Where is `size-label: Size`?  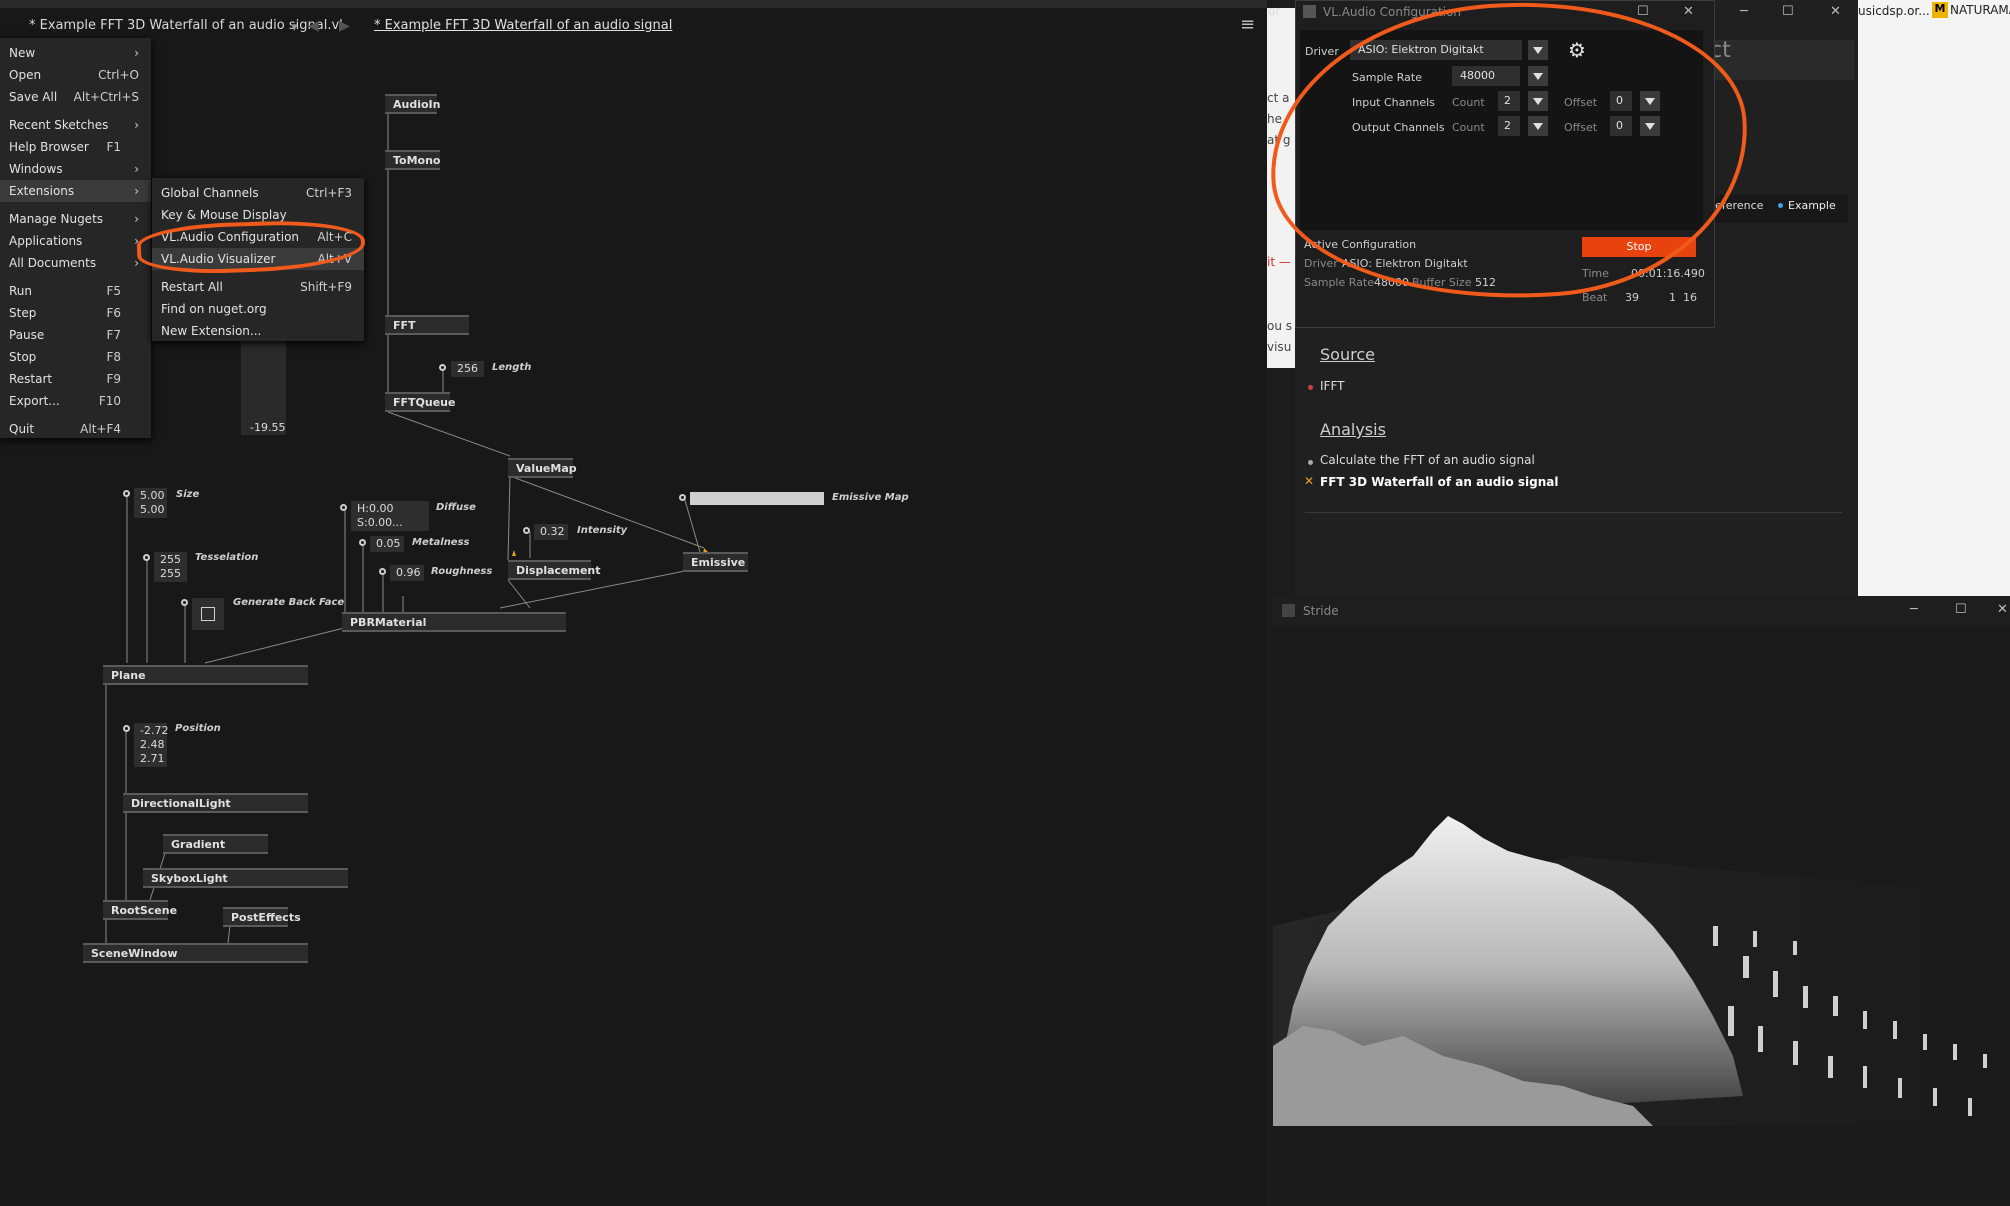
size-label: Size is located at coordinates (188, 494).